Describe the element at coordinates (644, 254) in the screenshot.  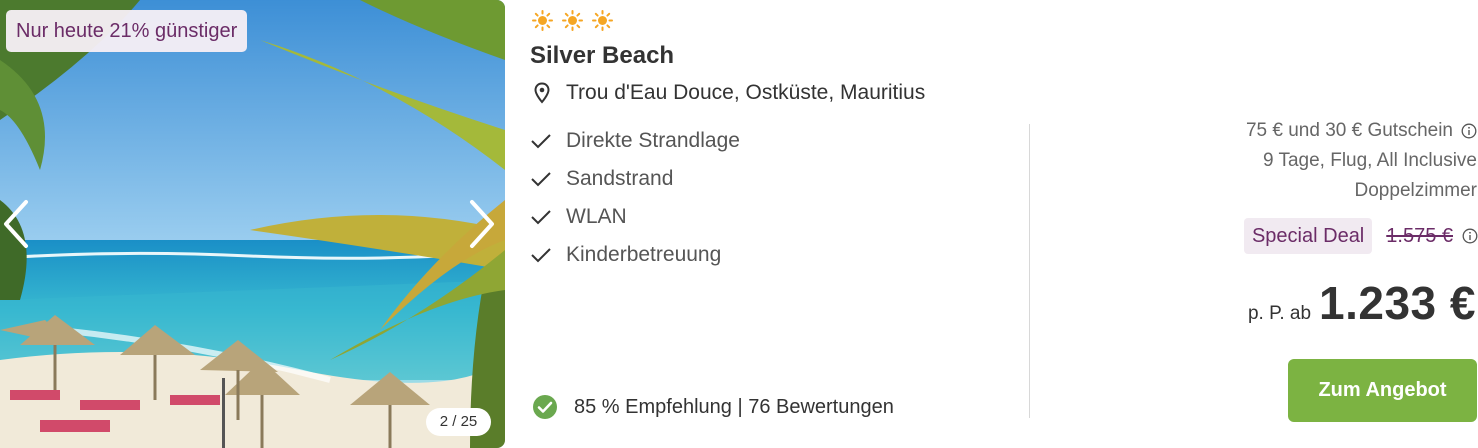
I see `feature-label: Kinderbetreuung` at that location.